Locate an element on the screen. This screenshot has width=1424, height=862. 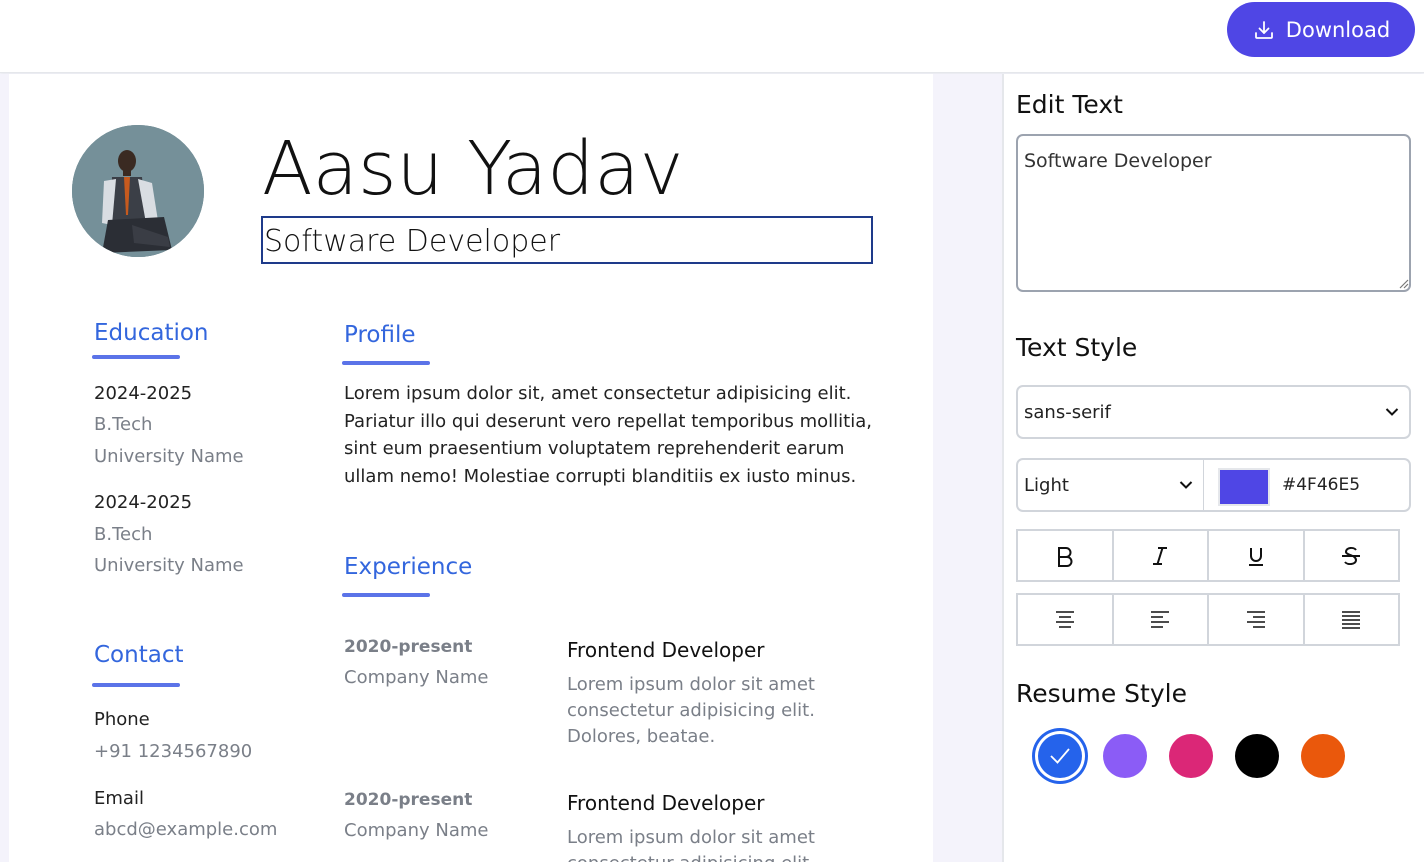
experience-heading: Experience is located at coordinates (408, 567).